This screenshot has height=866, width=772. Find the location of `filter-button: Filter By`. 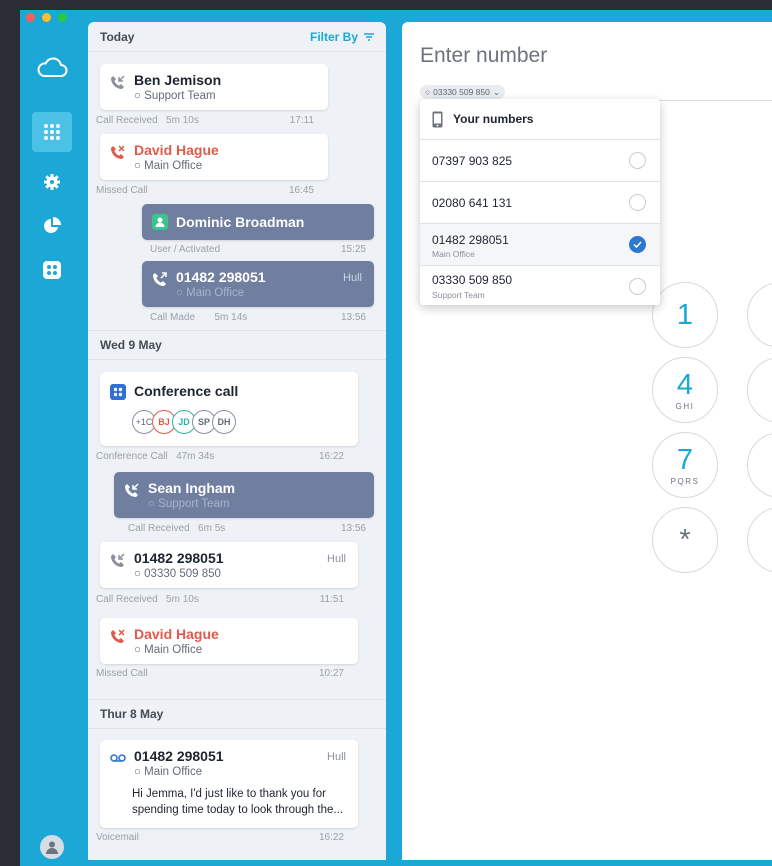

filter-button: Filter By is located at coordinates (342, 37).